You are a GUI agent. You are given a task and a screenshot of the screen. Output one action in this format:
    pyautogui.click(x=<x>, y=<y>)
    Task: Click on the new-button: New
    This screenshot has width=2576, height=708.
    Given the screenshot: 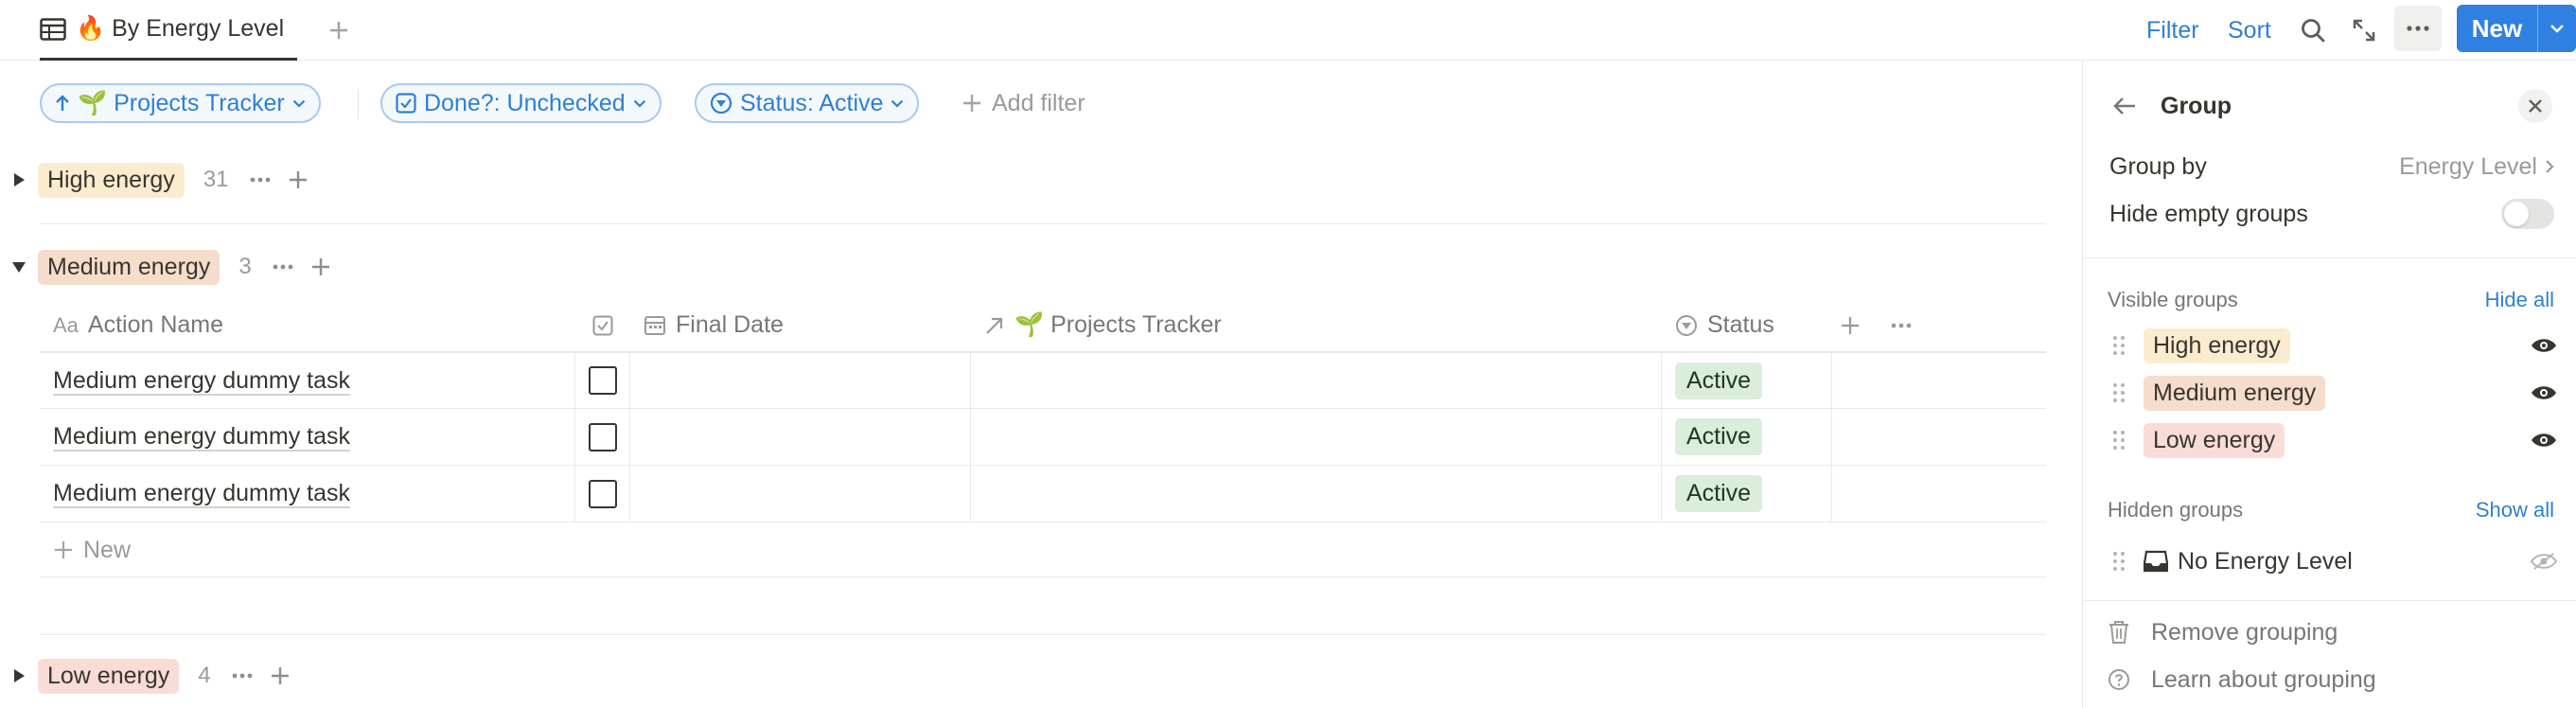 What is the action you would take?
    pyautogui.click(x=2516, y=28)
    